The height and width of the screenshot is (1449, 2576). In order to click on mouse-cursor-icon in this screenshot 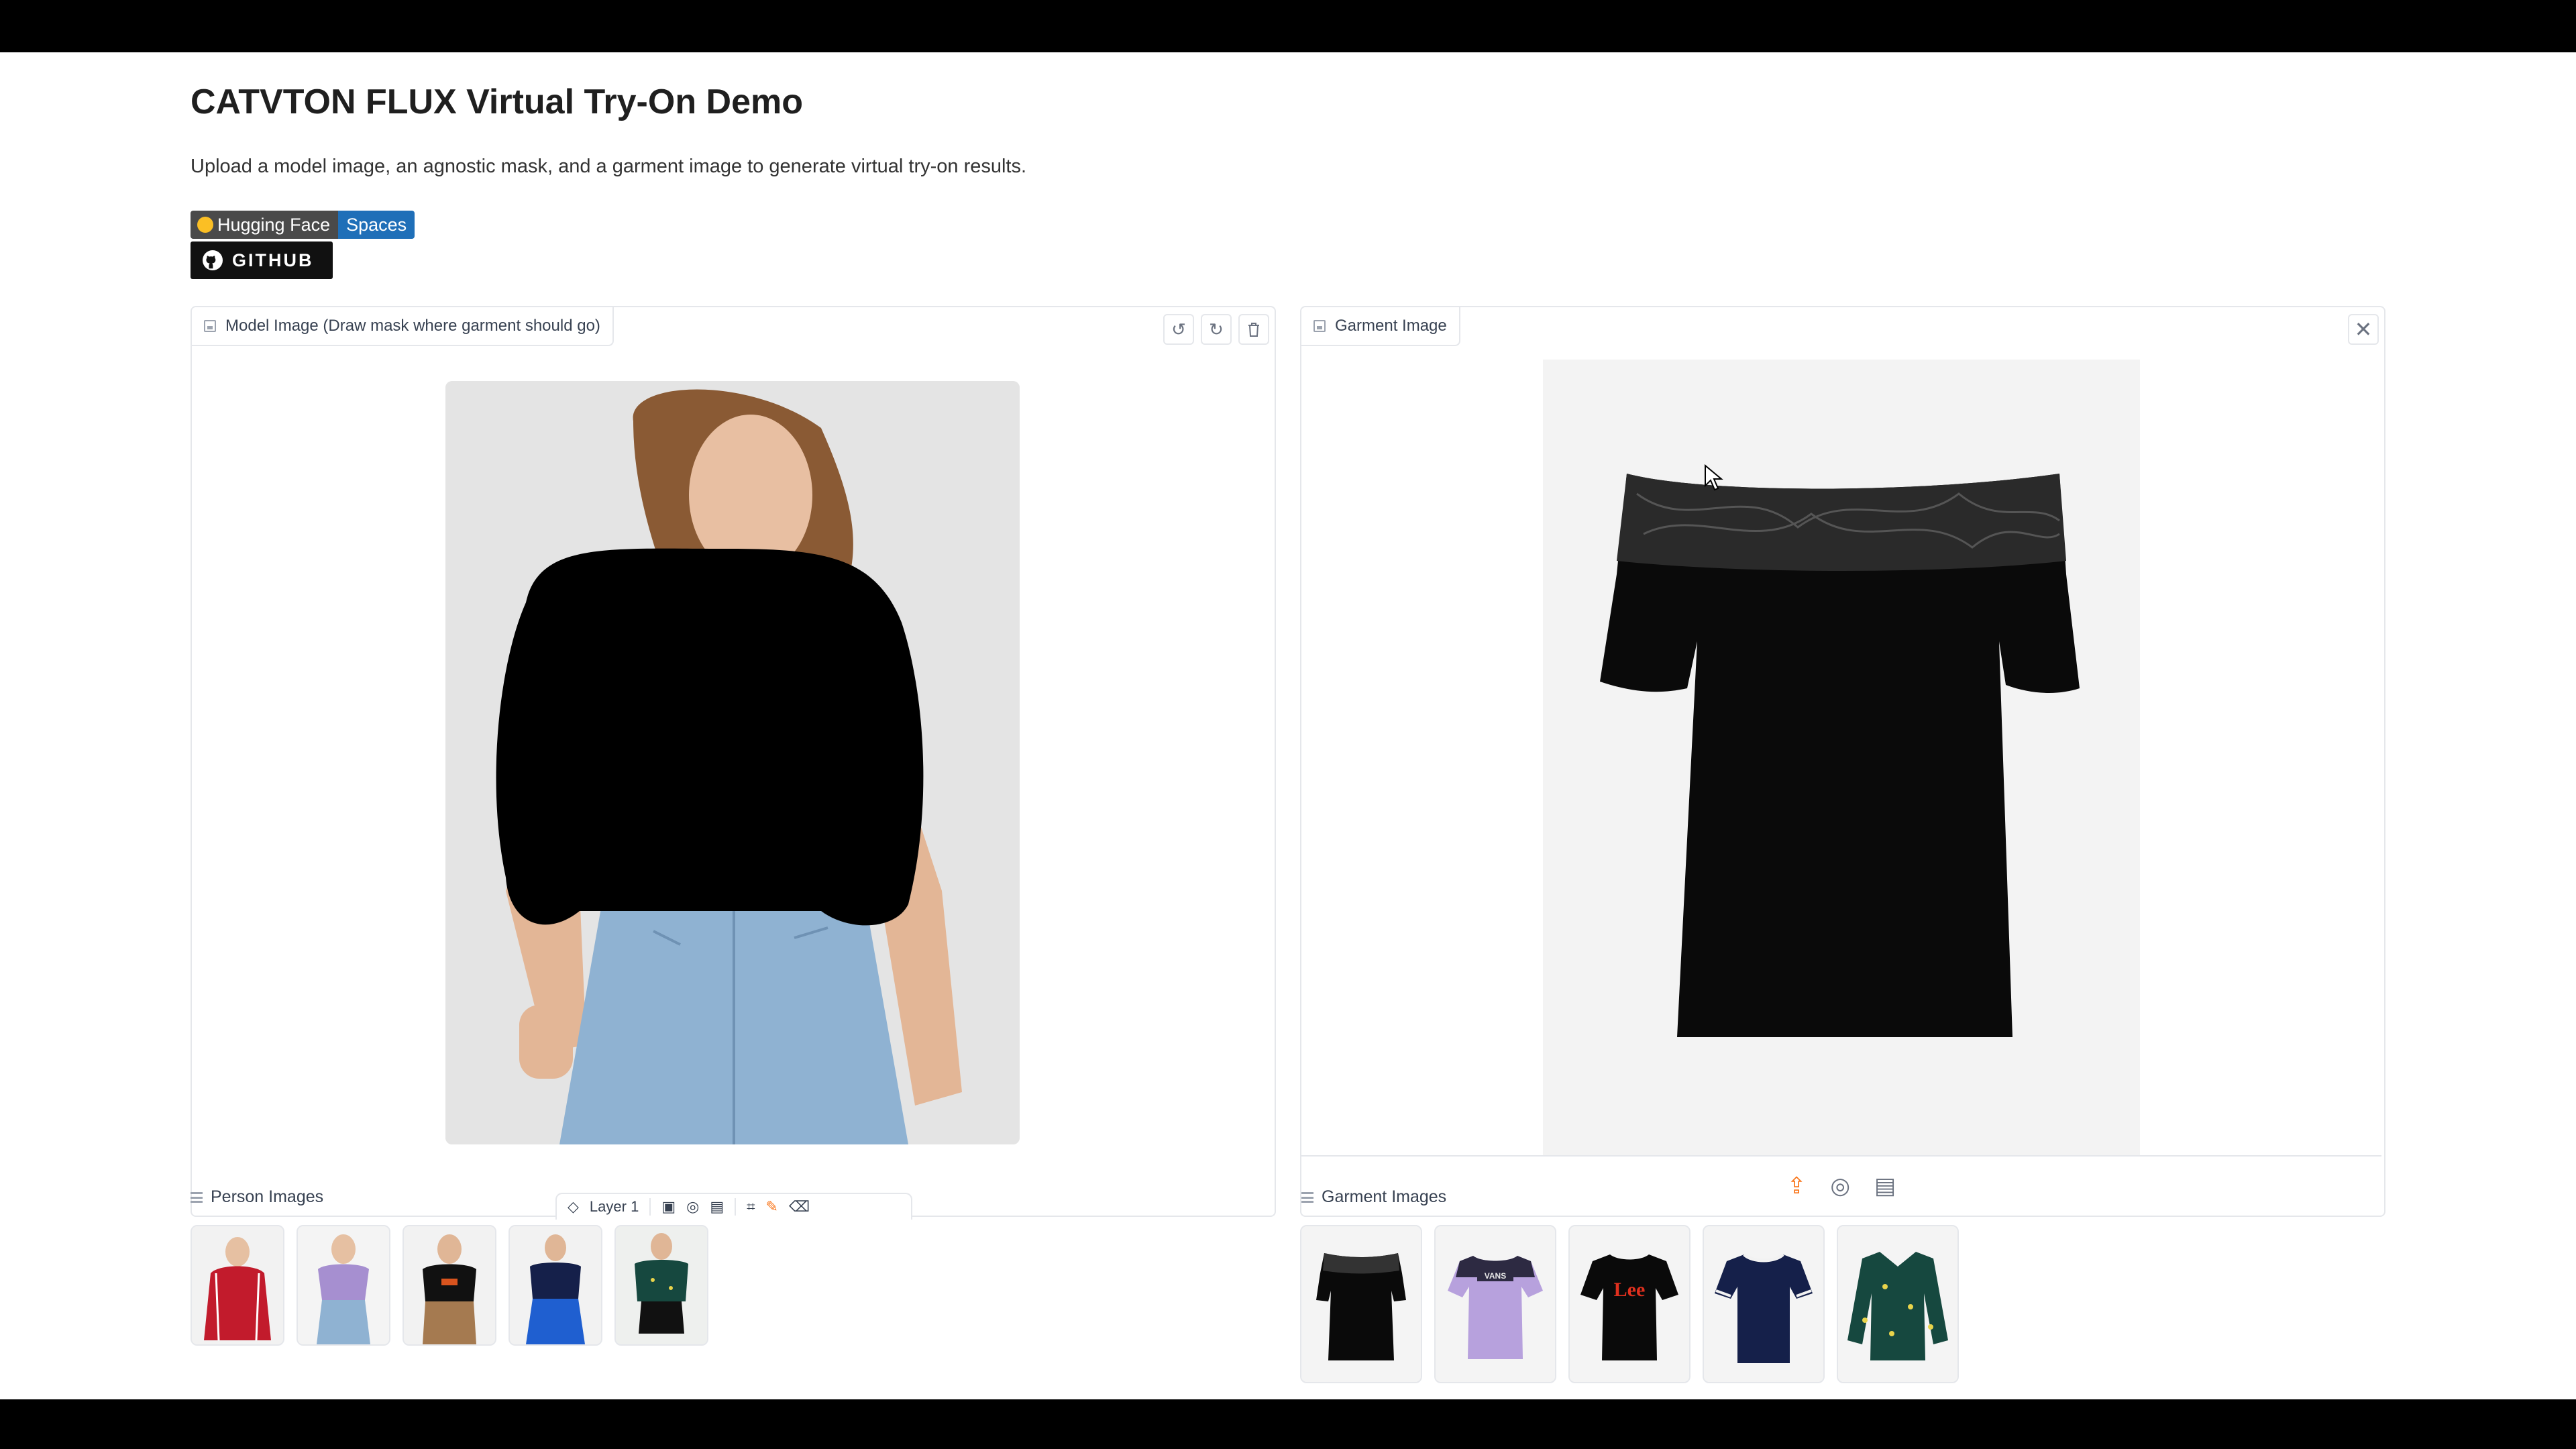, I will do `click(1714, 477)`.